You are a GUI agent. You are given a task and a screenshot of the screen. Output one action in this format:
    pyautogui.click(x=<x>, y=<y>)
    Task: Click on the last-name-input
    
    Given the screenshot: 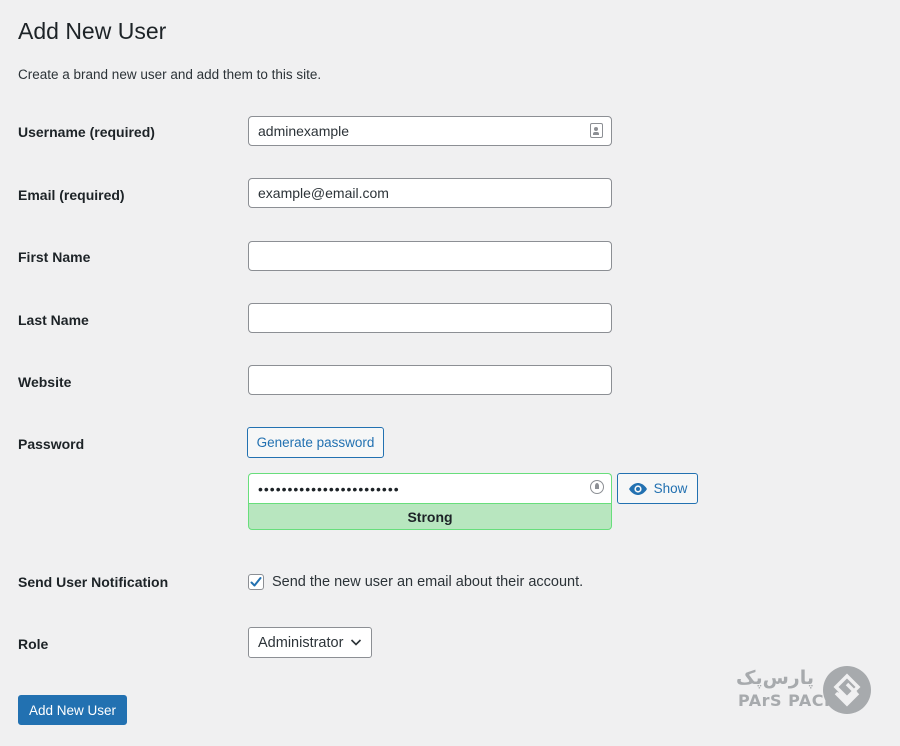 What is the action you would take?
    pyautogui.click(x=430, y=318)
    